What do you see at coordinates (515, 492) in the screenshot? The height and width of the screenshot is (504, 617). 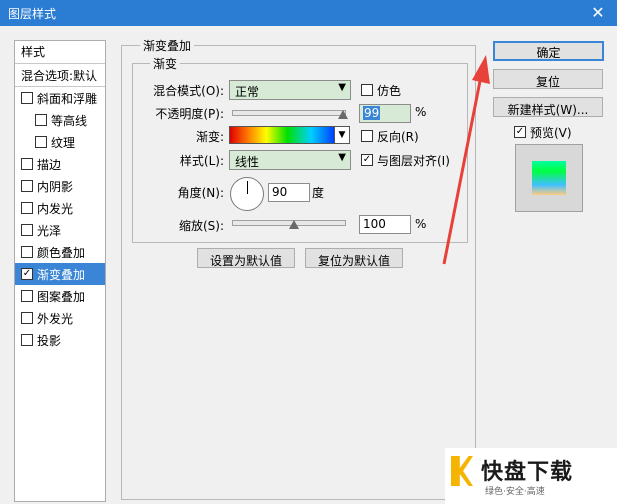 I see `watermark-sub-text: 绿色·安全·高速` at bounding box center [515, 492].